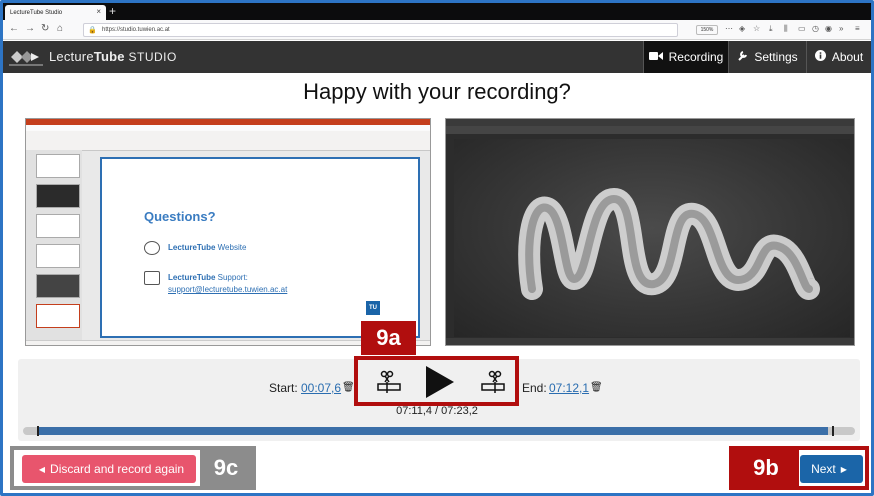 This screenshot has height=496, width=874. Describe the element at coordinates (841, 28) in the screenshot. I see `overflow-icon: »` at that location.